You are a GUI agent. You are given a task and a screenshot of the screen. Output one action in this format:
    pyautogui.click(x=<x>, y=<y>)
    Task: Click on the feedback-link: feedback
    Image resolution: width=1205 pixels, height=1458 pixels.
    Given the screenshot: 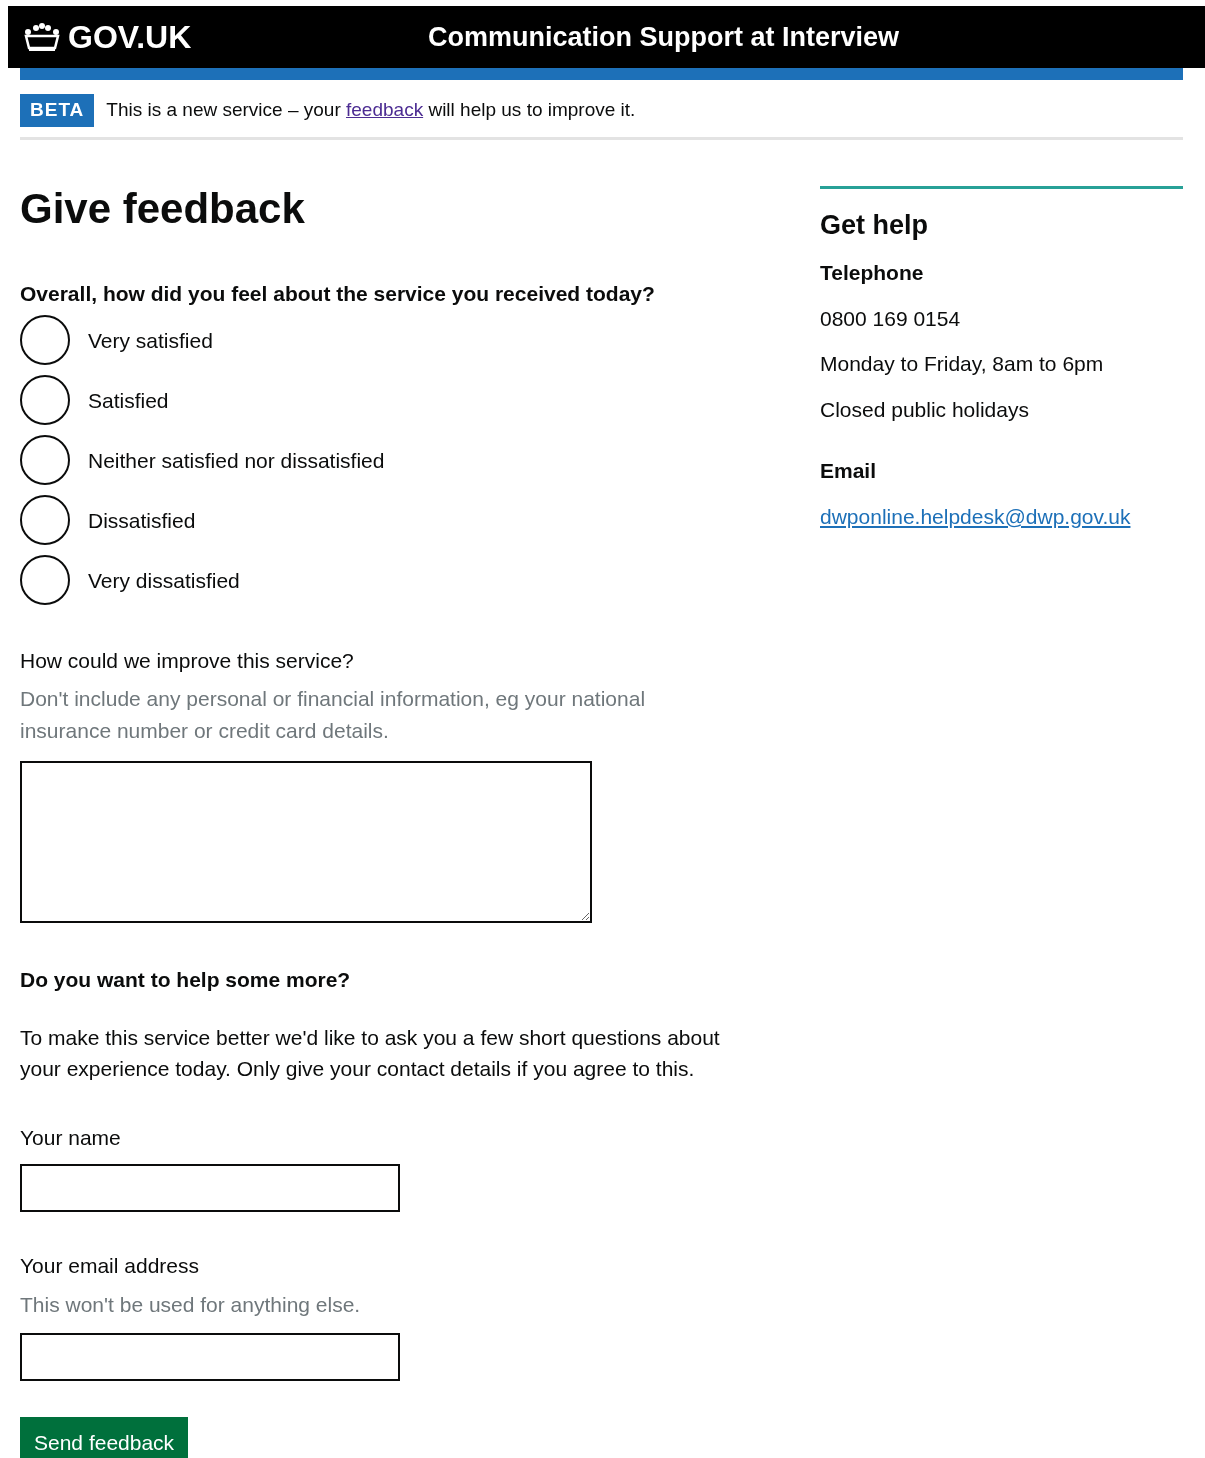 What is the action you would take?
    pyautogui.click(x=385, y=109)
    